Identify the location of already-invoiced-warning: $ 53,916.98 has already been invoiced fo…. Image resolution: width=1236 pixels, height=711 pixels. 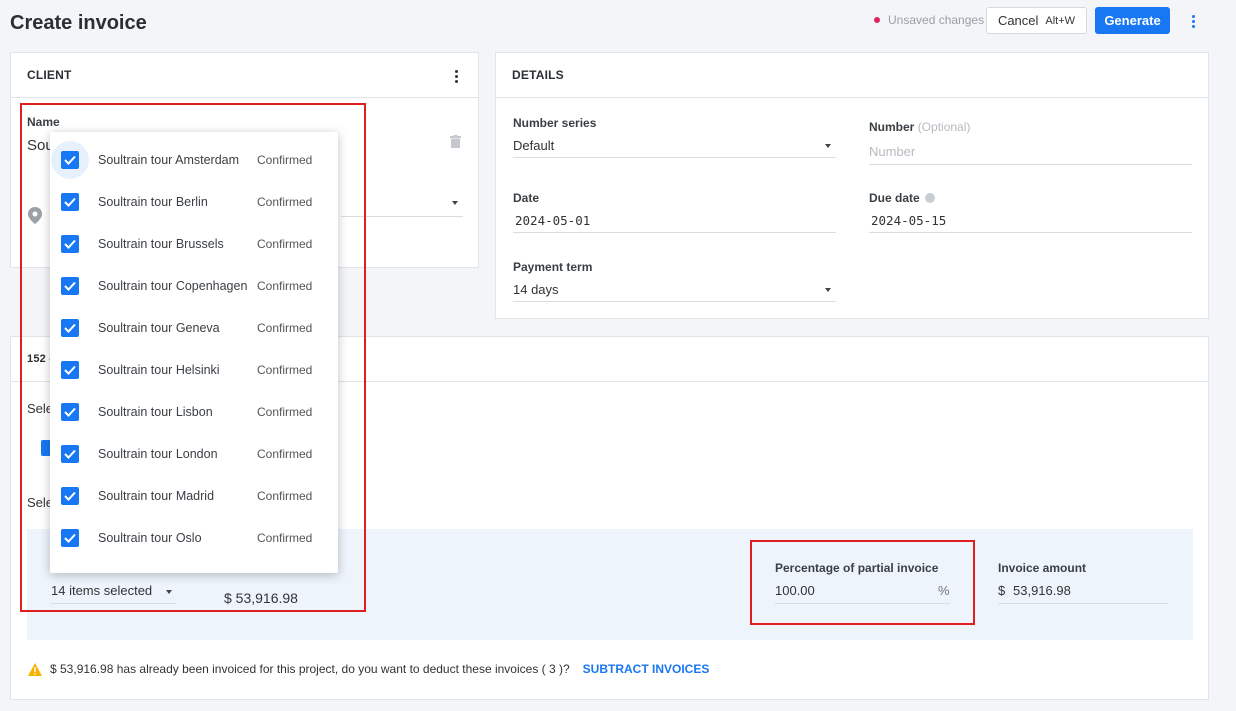
(368, 669).